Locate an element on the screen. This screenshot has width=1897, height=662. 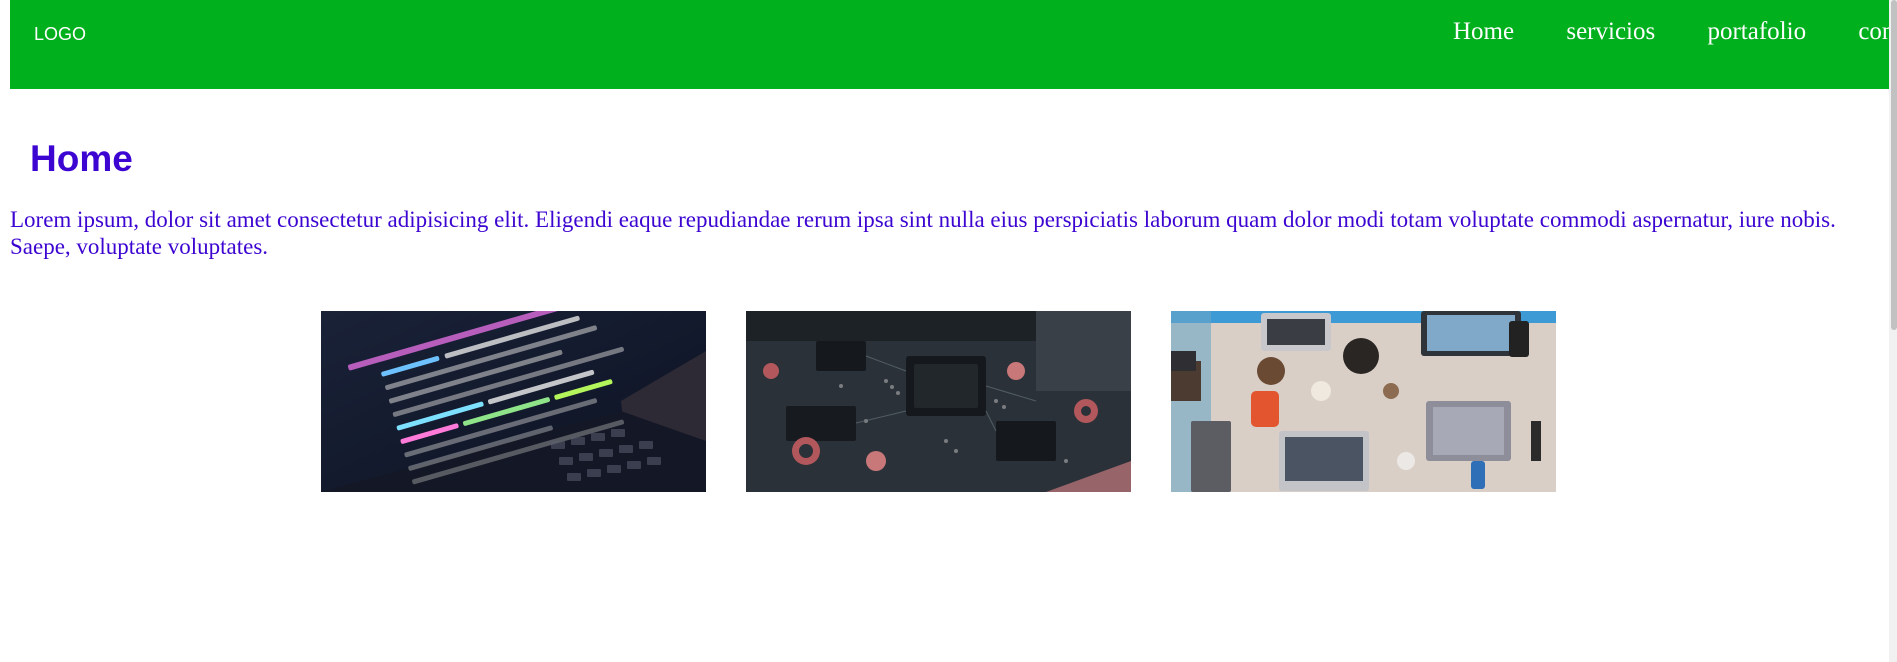
navbar: LOGO Home servicios portafolio con is located at coordinates (952, 44).